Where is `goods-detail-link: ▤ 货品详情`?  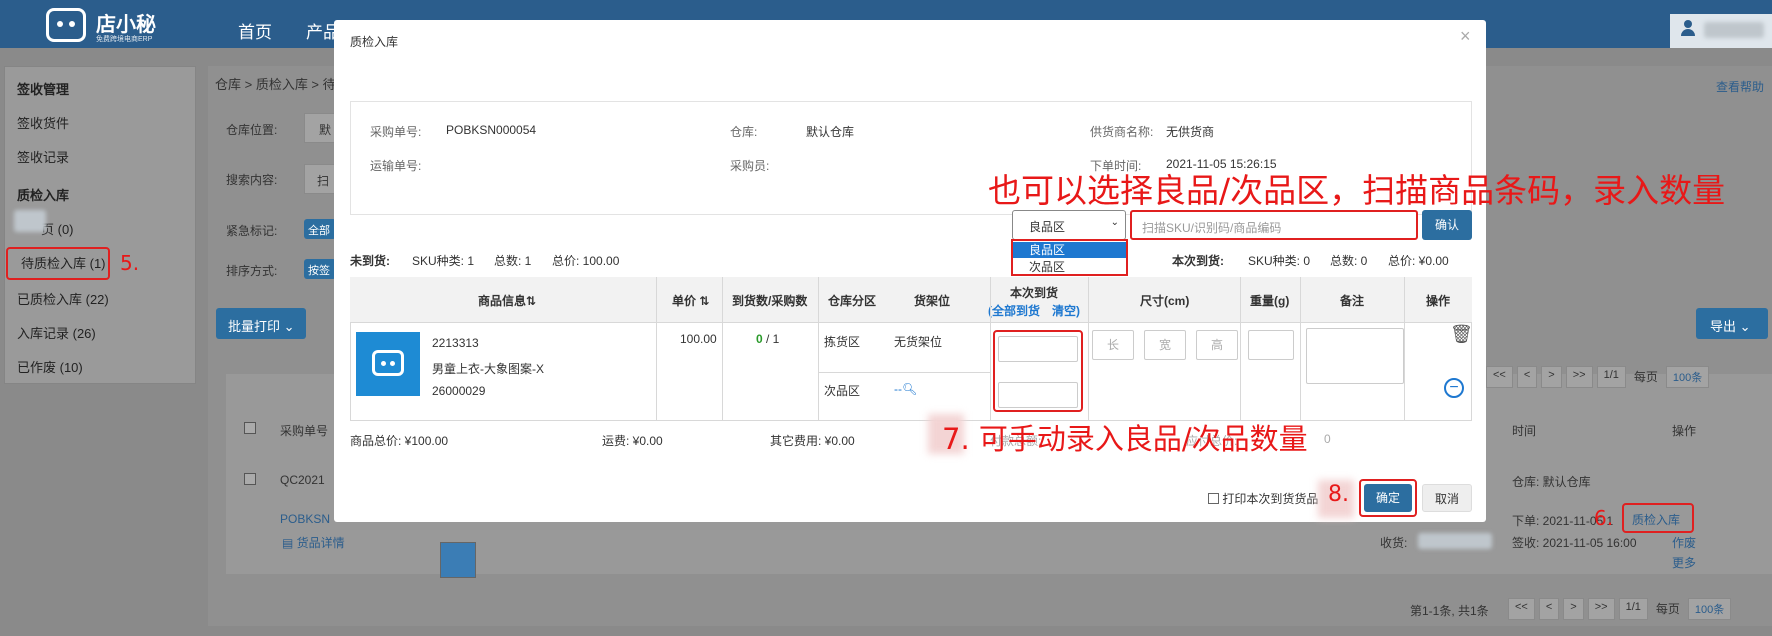
goods-detail-link: ▤ 货品详情 is located at coordinates (313, 542).